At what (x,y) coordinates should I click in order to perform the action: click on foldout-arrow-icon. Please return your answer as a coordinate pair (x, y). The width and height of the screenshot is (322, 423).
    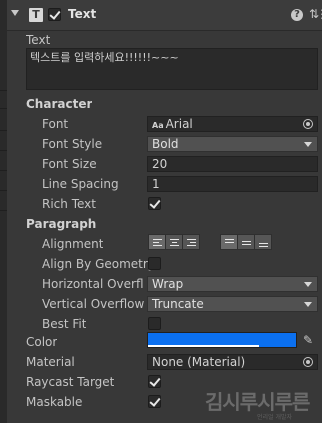
    Looking at the image, I should click on (15, 13).